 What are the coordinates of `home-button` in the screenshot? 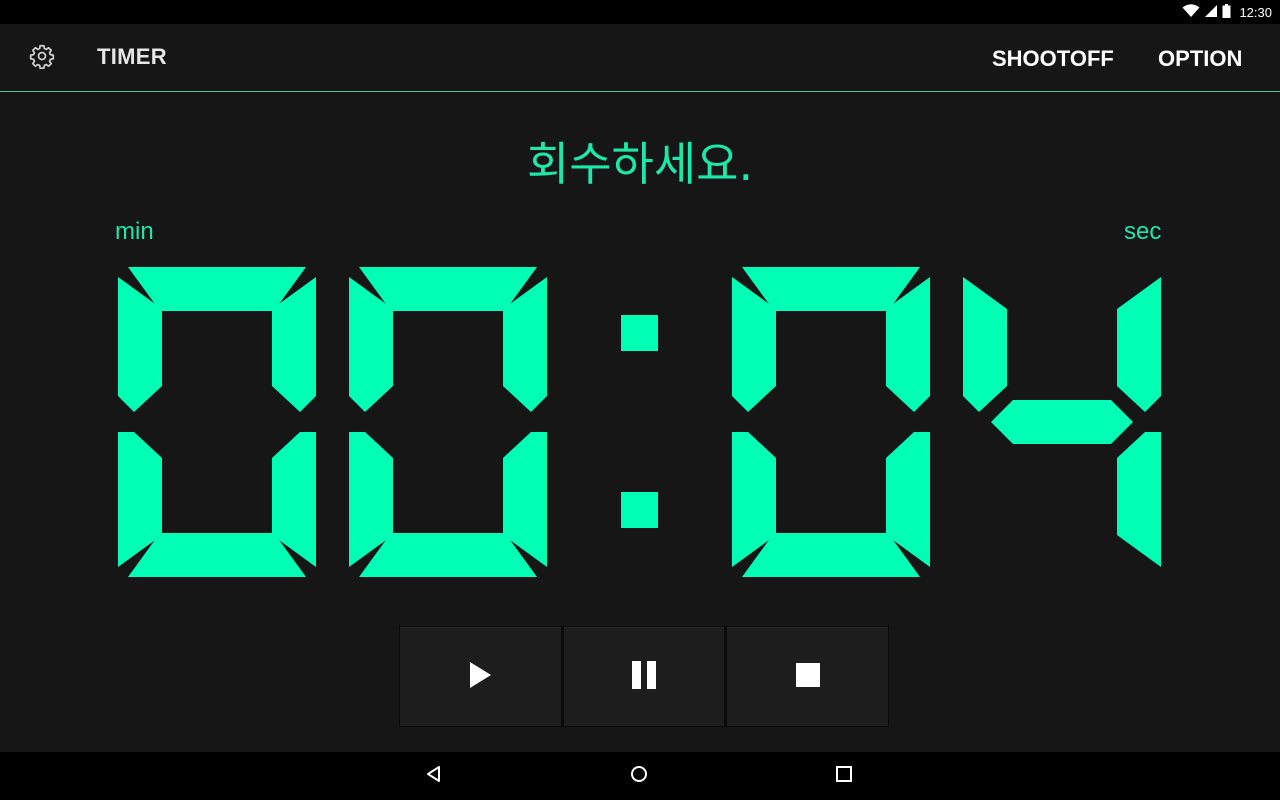 It's located at (639, 776).